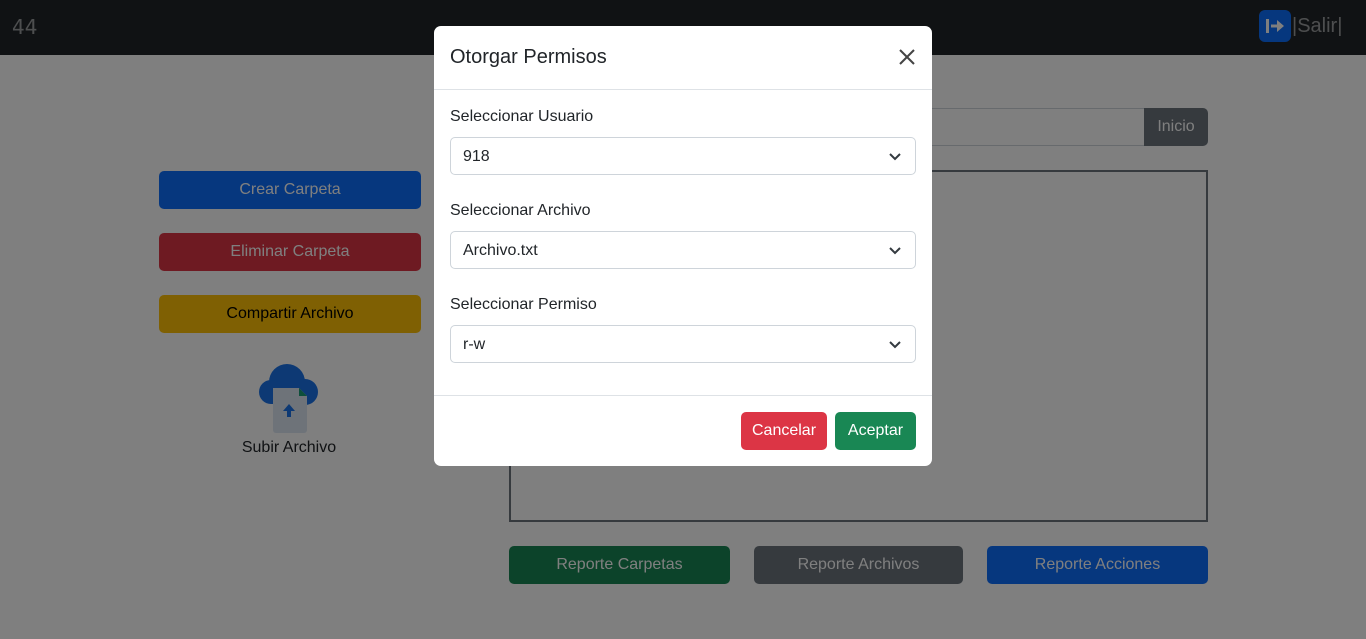 This screenshot has width=1366, height=639. What do you see at coordinates (784, 431) in the screenshot?
I see `cancel-button: Cancelar` at bounding box center [784, 431].